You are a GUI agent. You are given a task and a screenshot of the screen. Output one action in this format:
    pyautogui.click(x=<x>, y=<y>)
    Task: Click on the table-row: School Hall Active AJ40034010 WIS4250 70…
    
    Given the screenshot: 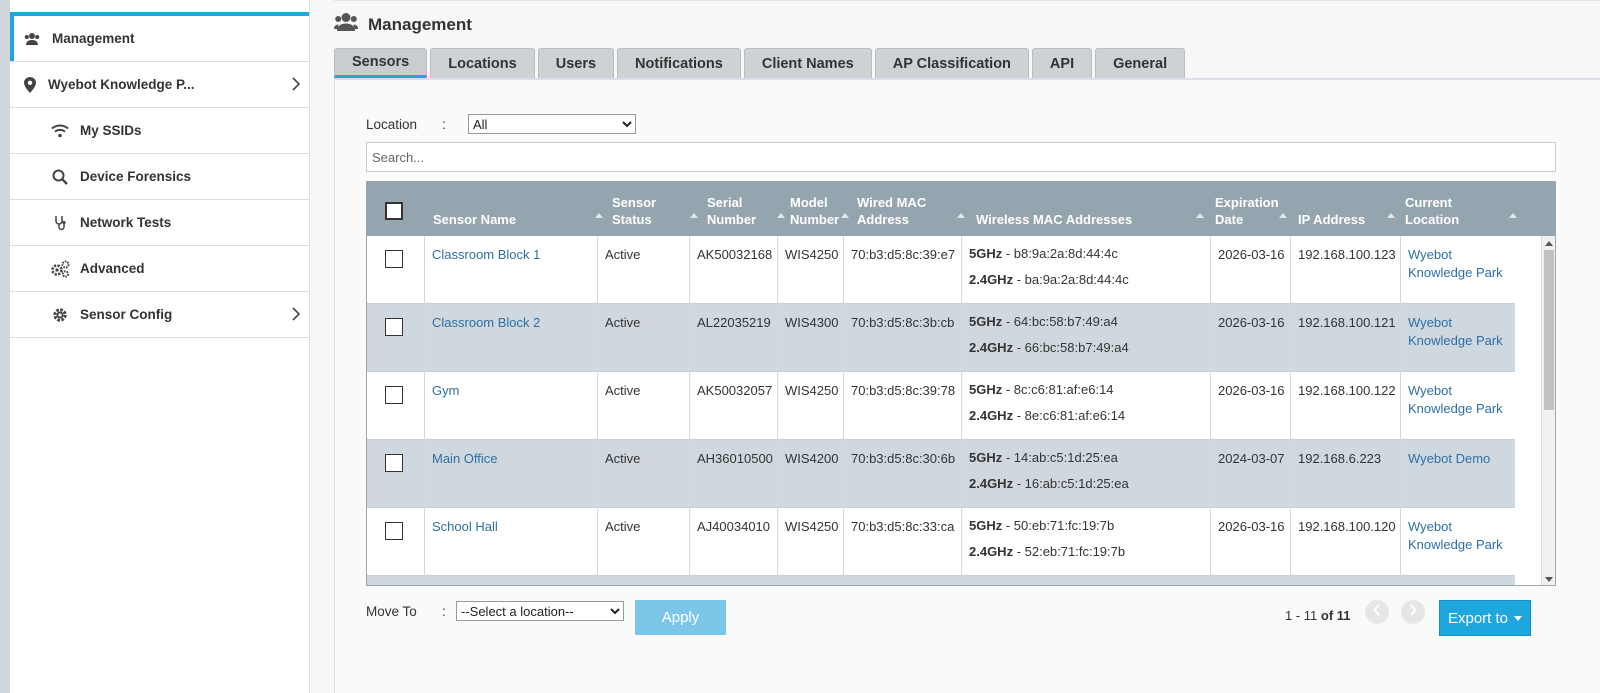 What is the action you would take?
    pyautogui.click(x=941, y=542)
    